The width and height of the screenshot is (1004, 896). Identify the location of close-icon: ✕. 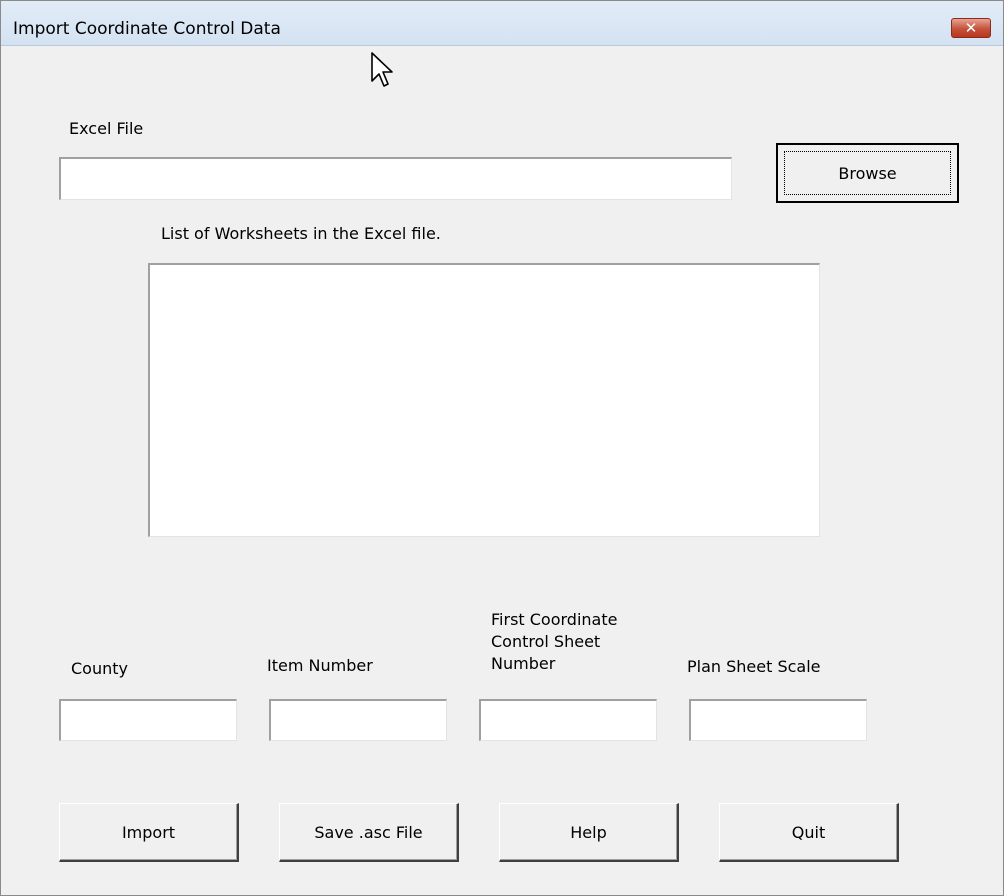
(971, 28).